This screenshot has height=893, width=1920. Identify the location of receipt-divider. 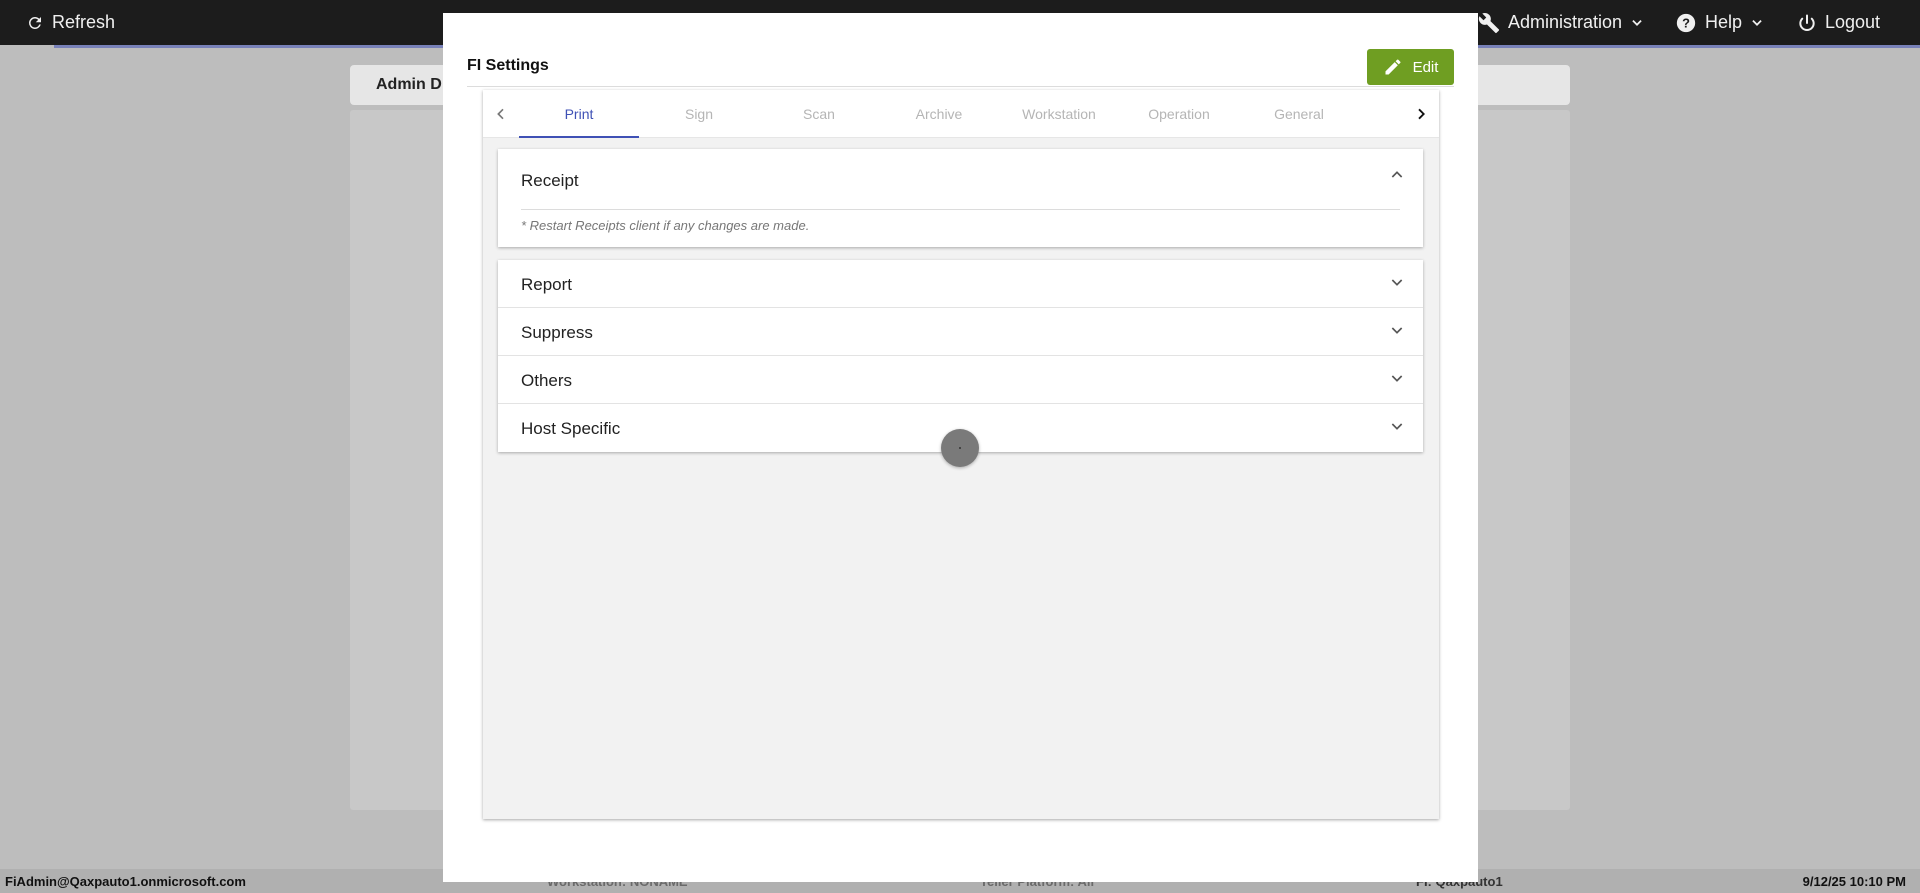
(960, 209).